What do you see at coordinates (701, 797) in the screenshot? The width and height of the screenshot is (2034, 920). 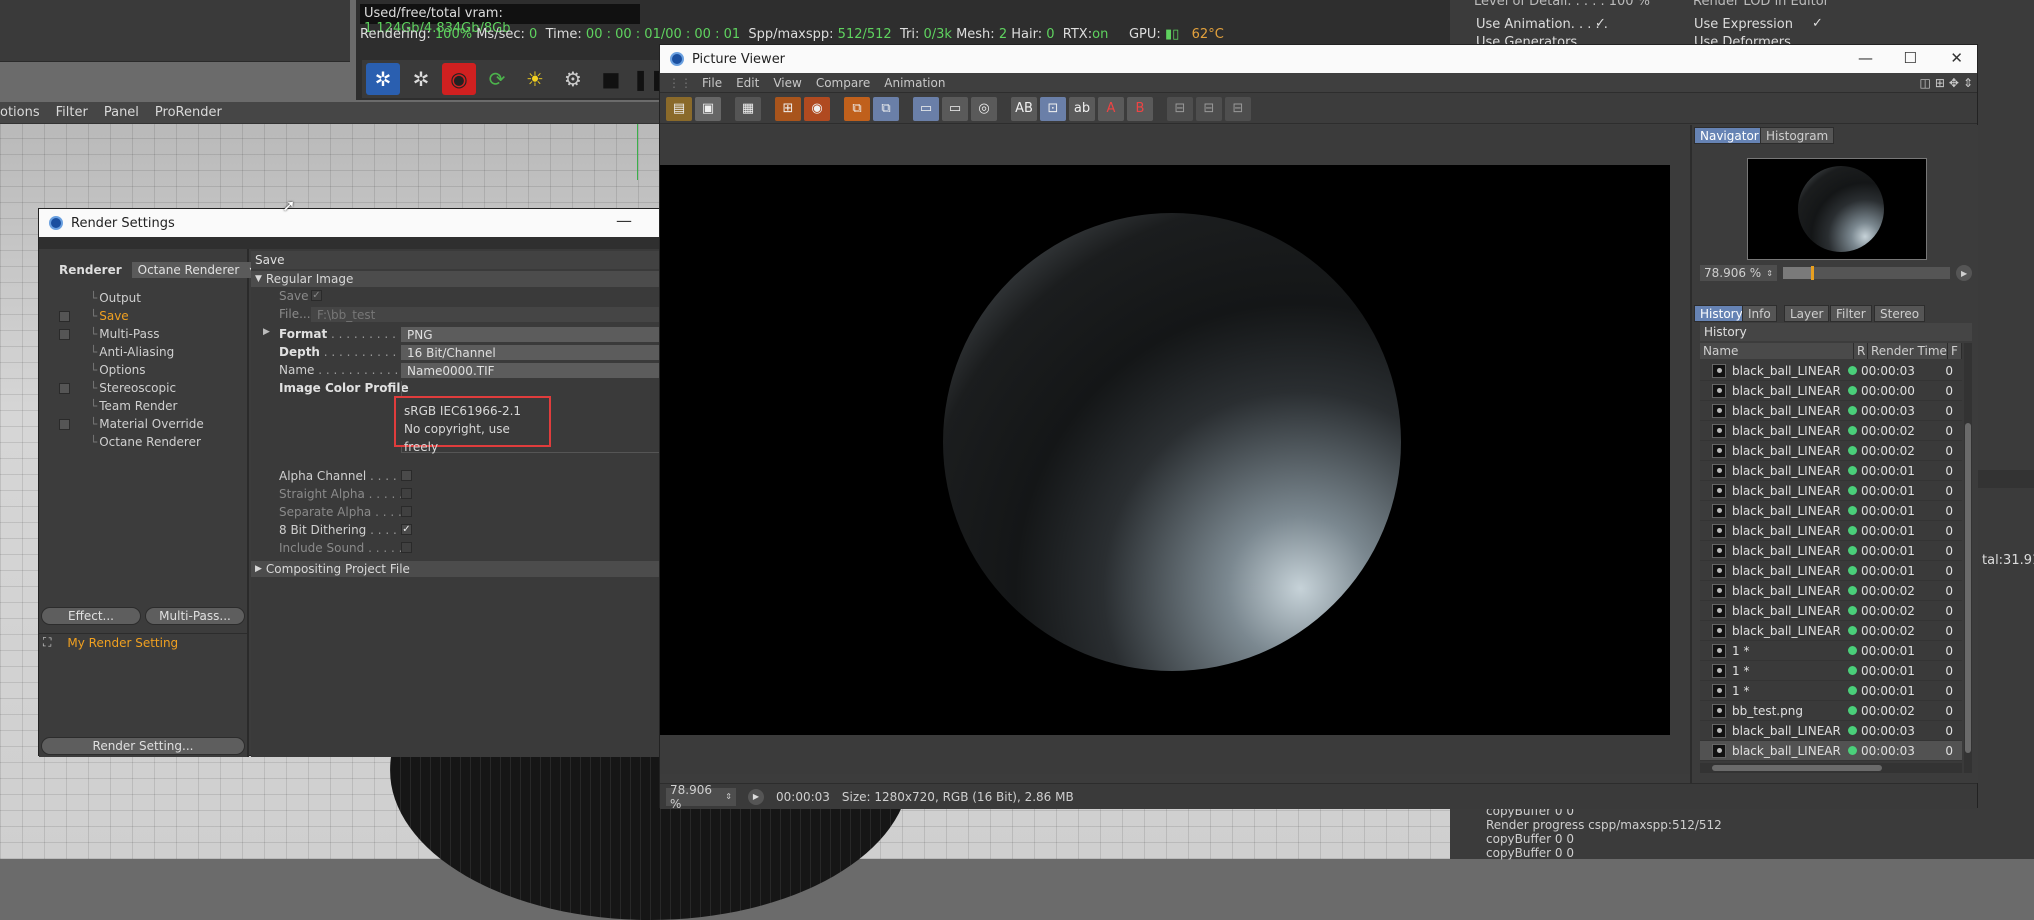 I see `zoom-field: 78.906 % ⇕` at bounding box center [701, 797].